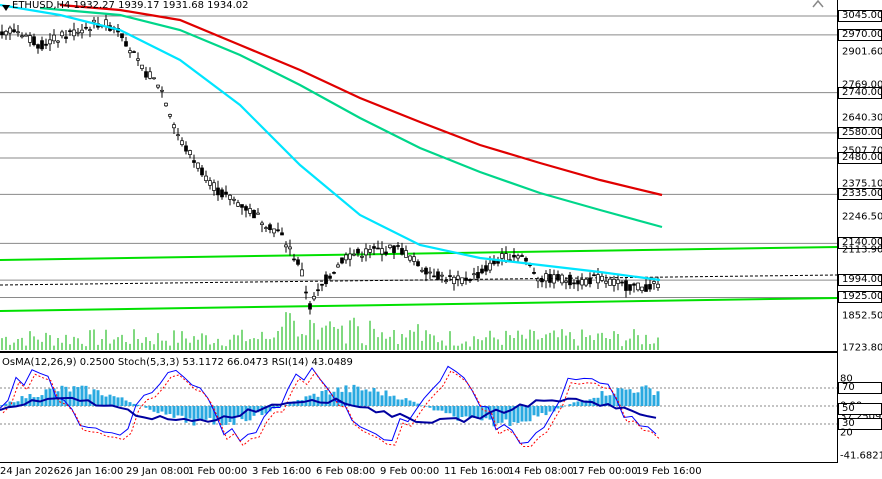  I want to click on symbol-dropdown-icon, so click(6, 7).